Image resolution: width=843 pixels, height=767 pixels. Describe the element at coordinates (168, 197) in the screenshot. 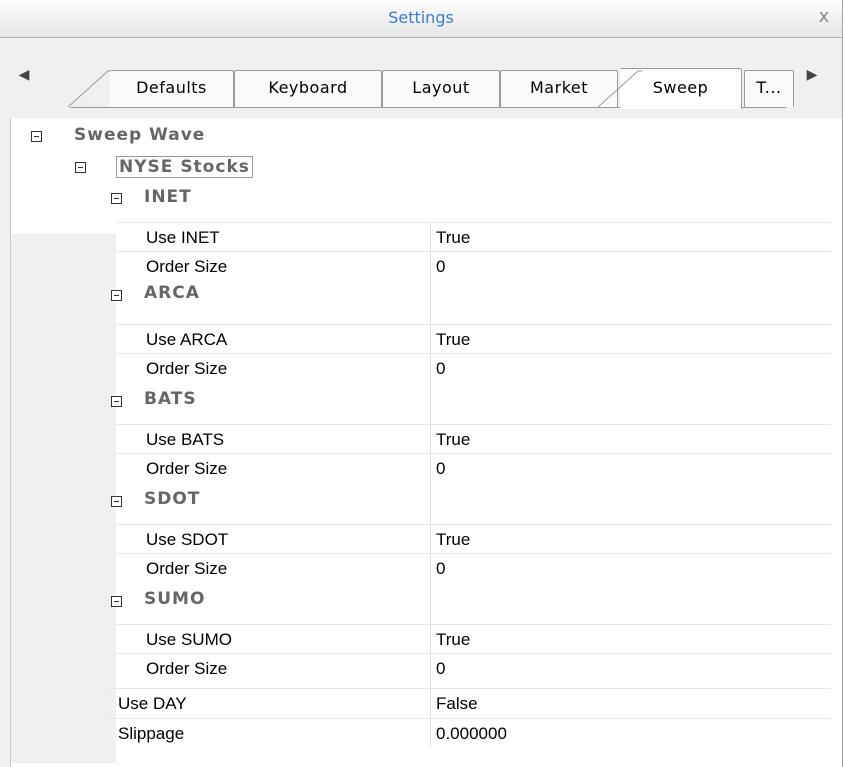

I see `category-label: INET` at that location.